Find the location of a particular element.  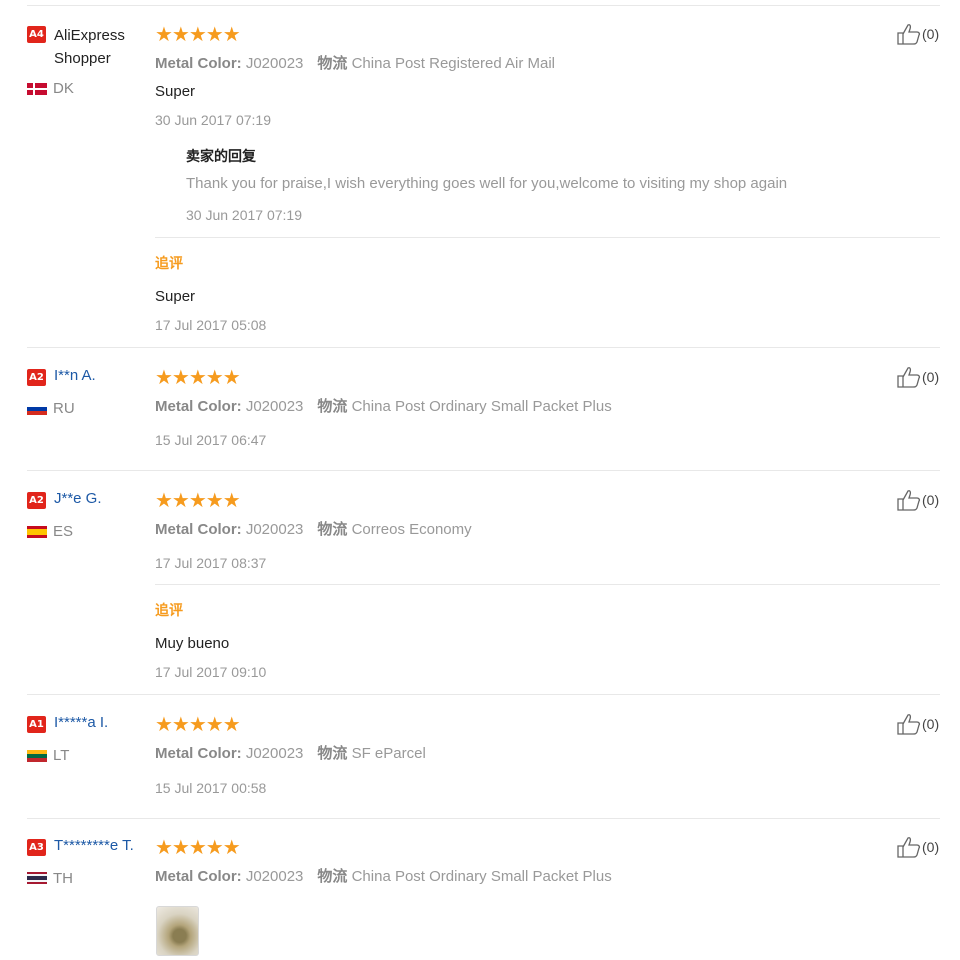

flag-th-icon is located at coordinates (37, 878).